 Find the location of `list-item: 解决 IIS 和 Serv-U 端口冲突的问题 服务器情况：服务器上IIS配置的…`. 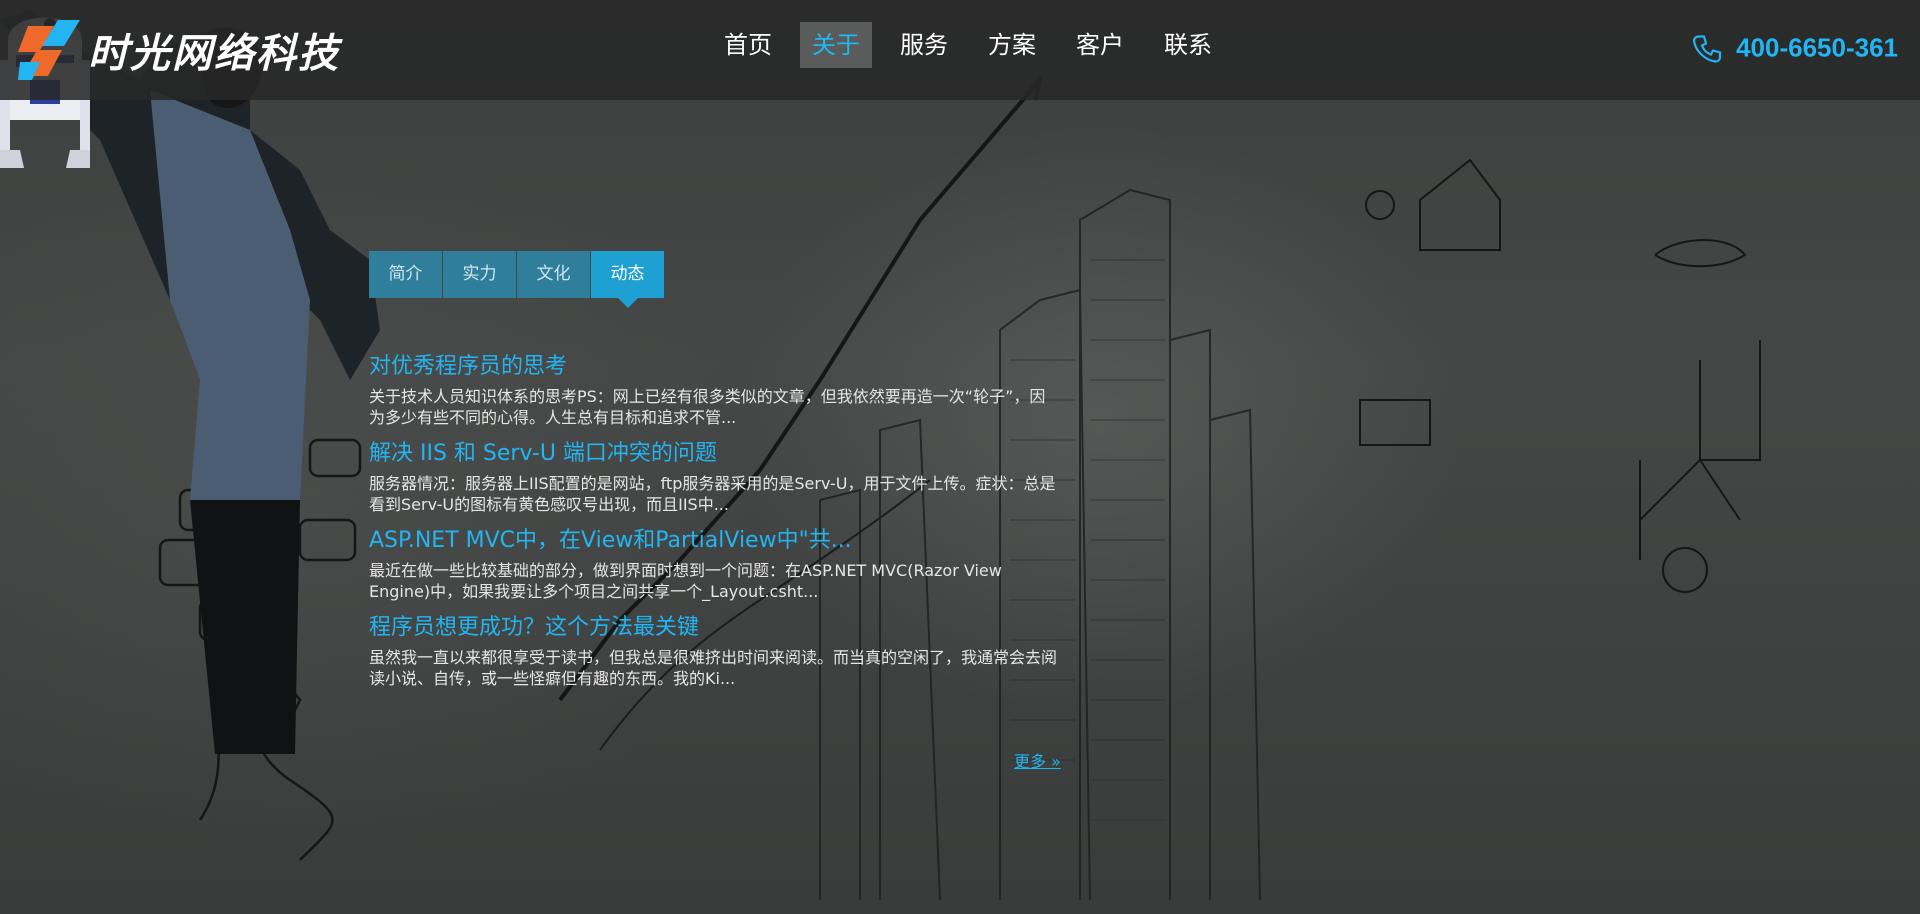

list-item: 解决 IIS 和 Serv-U 端口冲突的问题 服务器情况：服务器上IIS配置的… is located at coordinates (714, 476).